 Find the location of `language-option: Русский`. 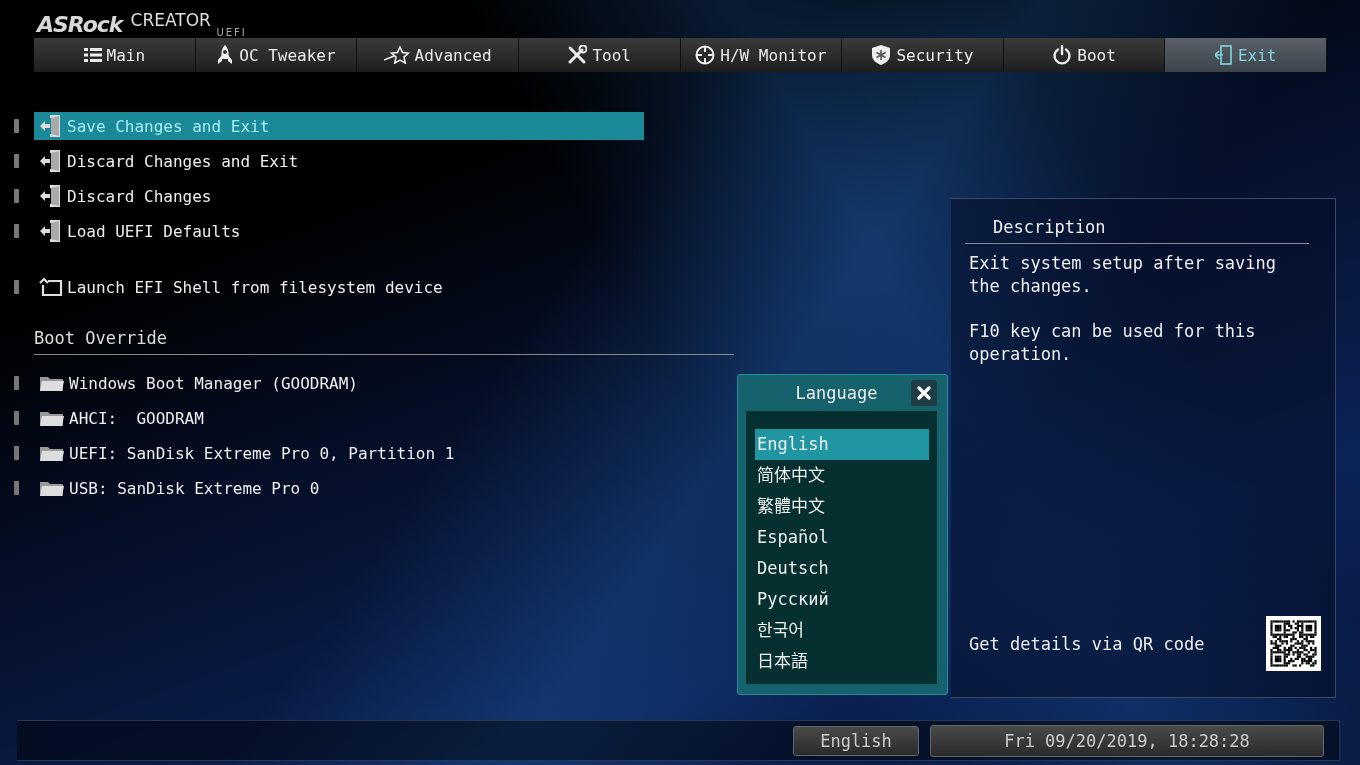

language-option: Русский is located at coordinates (842, 599).